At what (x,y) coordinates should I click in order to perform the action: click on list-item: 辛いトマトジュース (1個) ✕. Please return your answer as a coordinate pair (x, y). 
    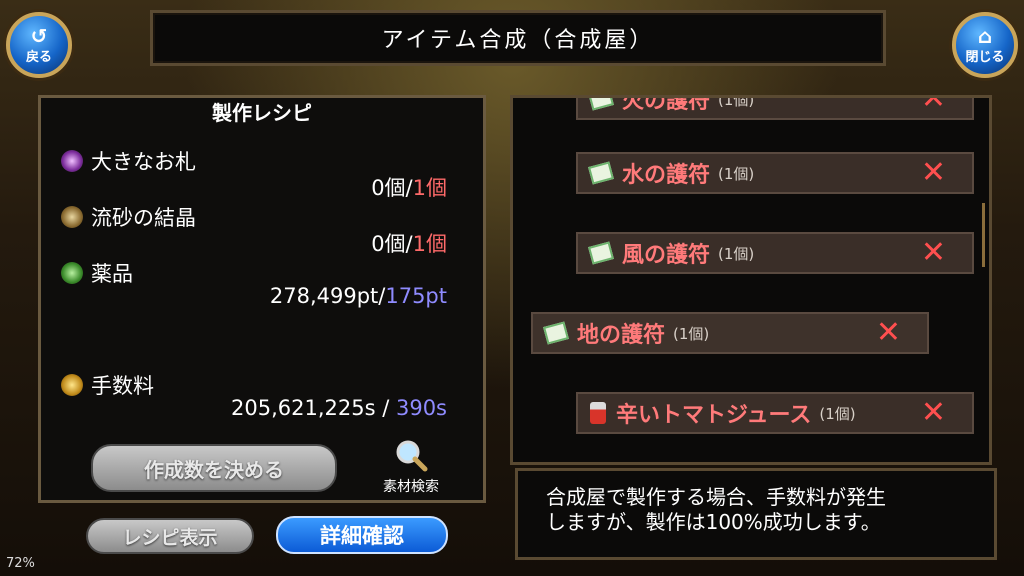
    Looking at the image, I should click on (775, 413).